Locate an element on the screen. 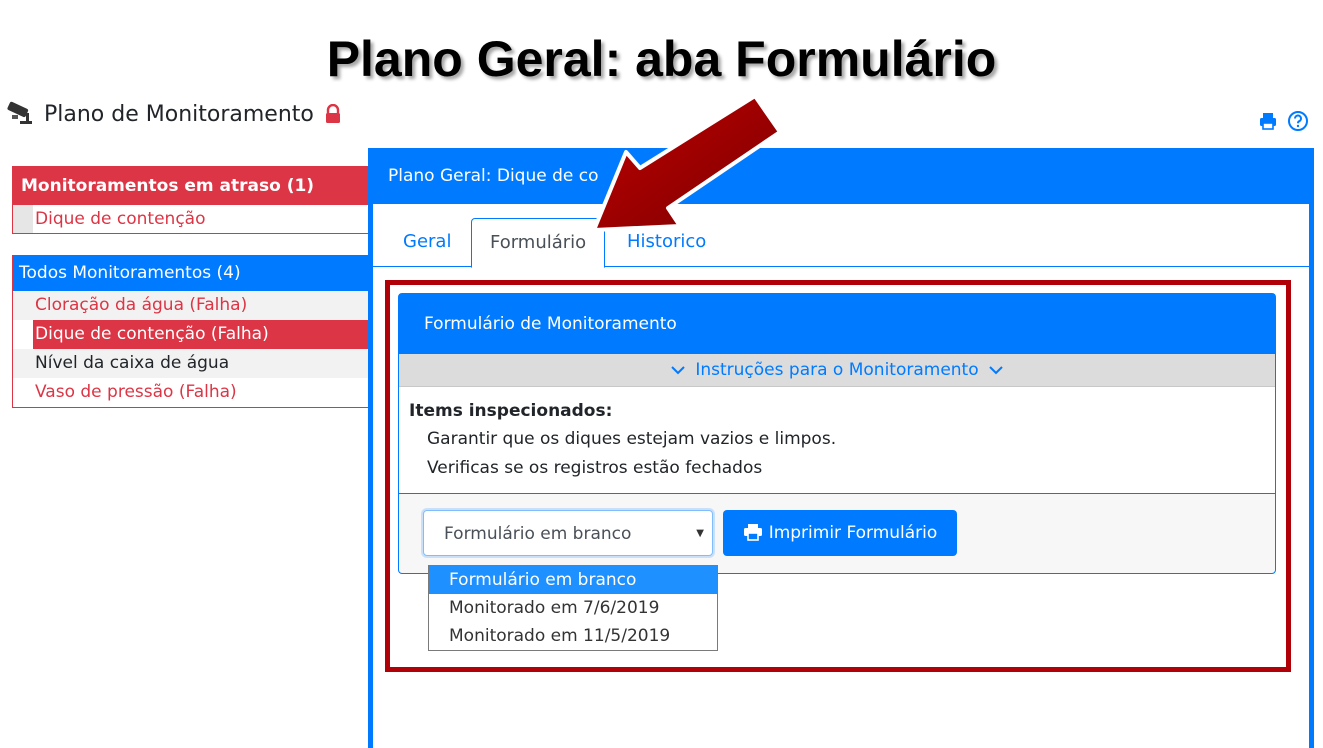 Image resolution: width=1323 pixels, height=748 pixels. dropdown-option: Formulário em branco is located at coordinates (573, 580).